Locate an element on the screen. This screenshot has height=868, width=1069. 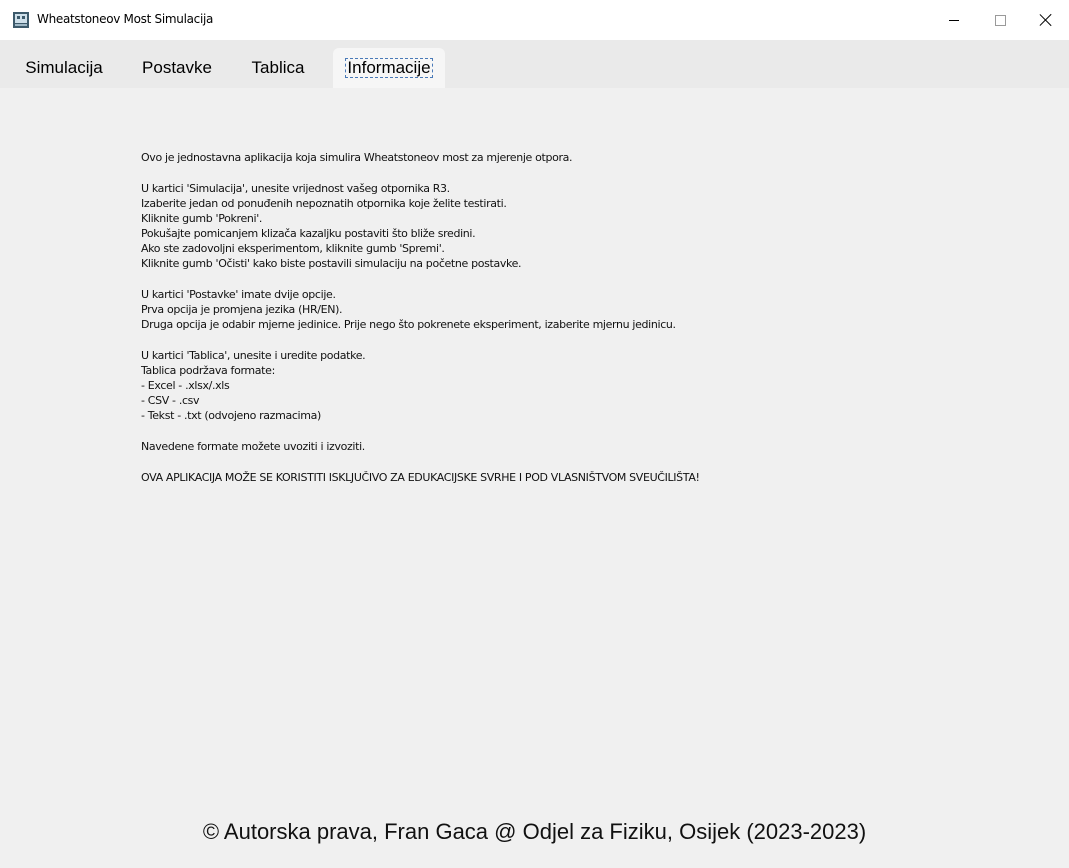
info-line: Tablica podržava formate: is located at coordinates (208, 370).